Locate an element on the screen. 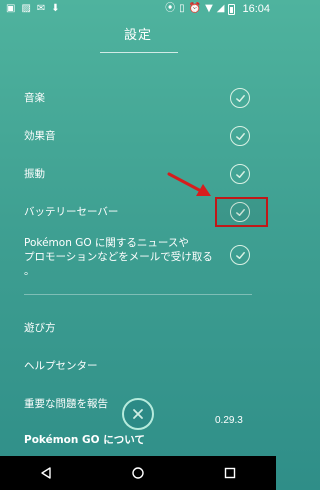 Image resolution: width=320 pixels, height=490 pixels. image-icon: ▨ is located at coordinates (26, 8).